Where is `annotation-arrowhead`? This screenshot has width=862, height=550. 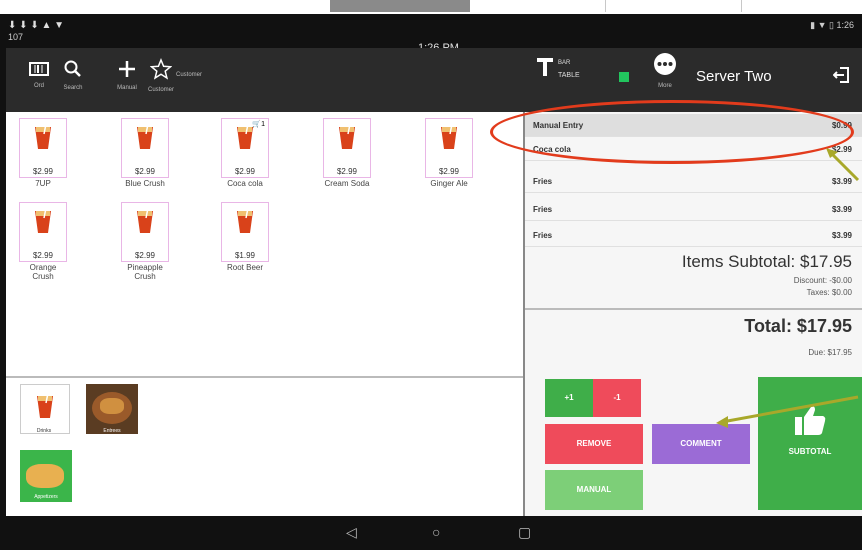
annotation-arrowhead is located at coordinates (722, 422).